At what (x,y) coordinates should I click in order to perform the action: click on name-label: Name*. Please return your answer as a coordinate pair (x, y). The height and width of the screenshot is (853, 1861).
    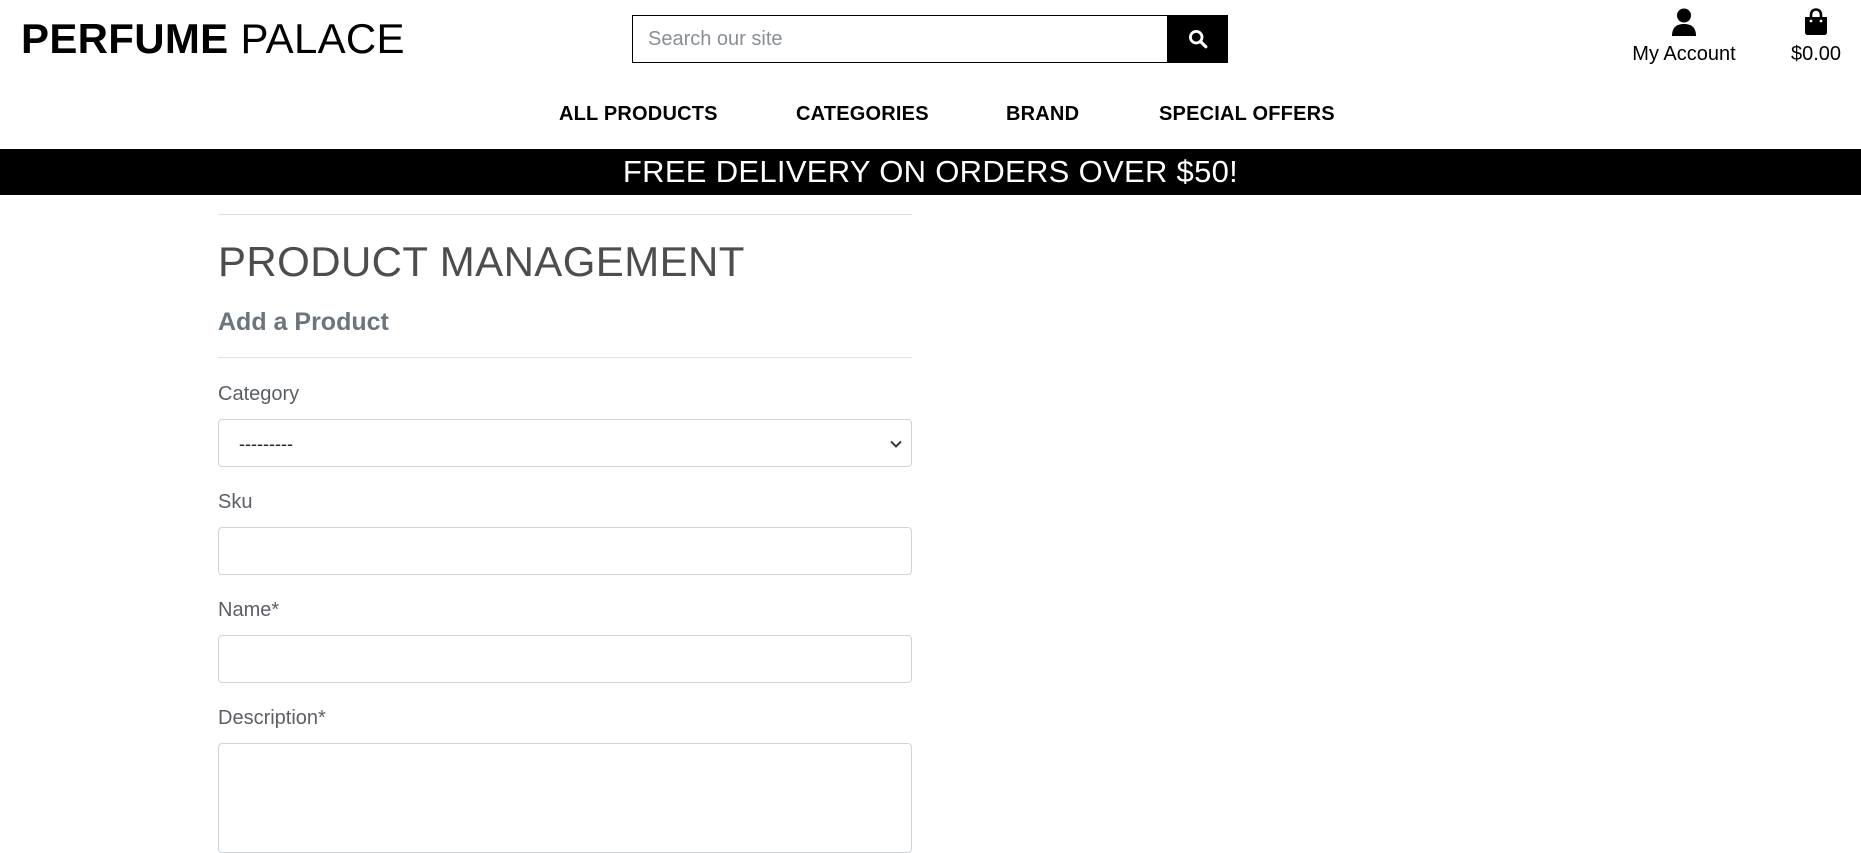
    Looking at the image, I should click on (249, 610).